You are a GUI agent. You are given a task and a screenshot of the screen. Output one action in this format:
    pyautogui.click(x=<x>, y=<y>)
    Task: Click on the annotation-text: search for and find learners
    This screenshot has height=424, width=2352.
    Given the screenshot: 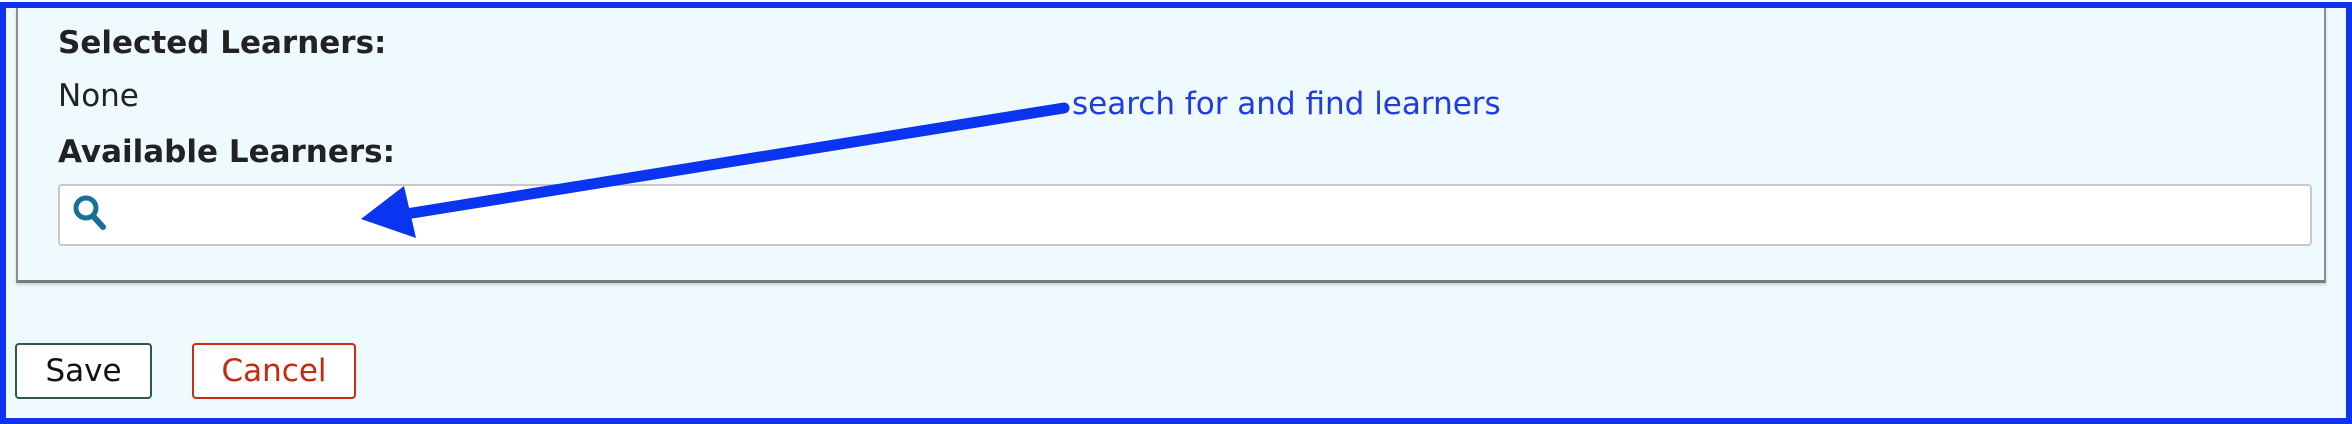 What is the action you would take?
    pyautogui.click(x=1286, y=104)
    